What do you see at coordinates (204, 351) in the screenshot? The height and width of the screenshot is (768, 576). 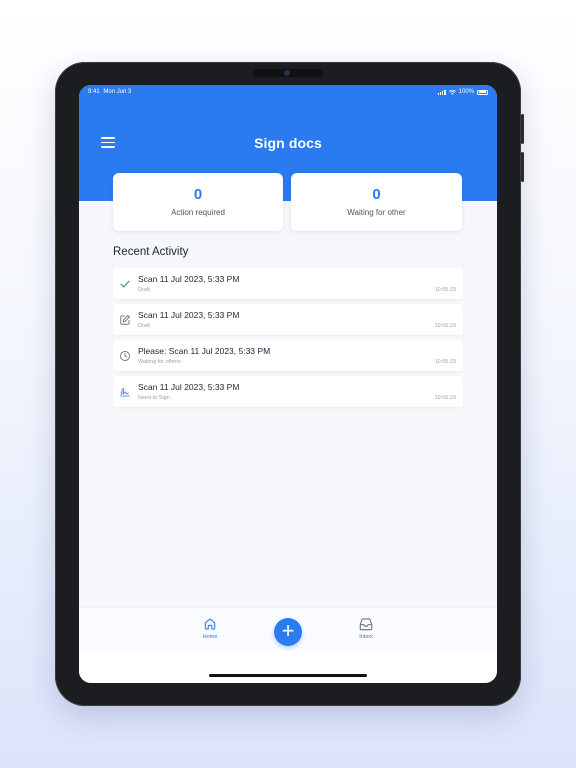 I see `item-name: Please: Scan 11 Jul 2023, 5:33 PM` at bounding box center [204, 351].